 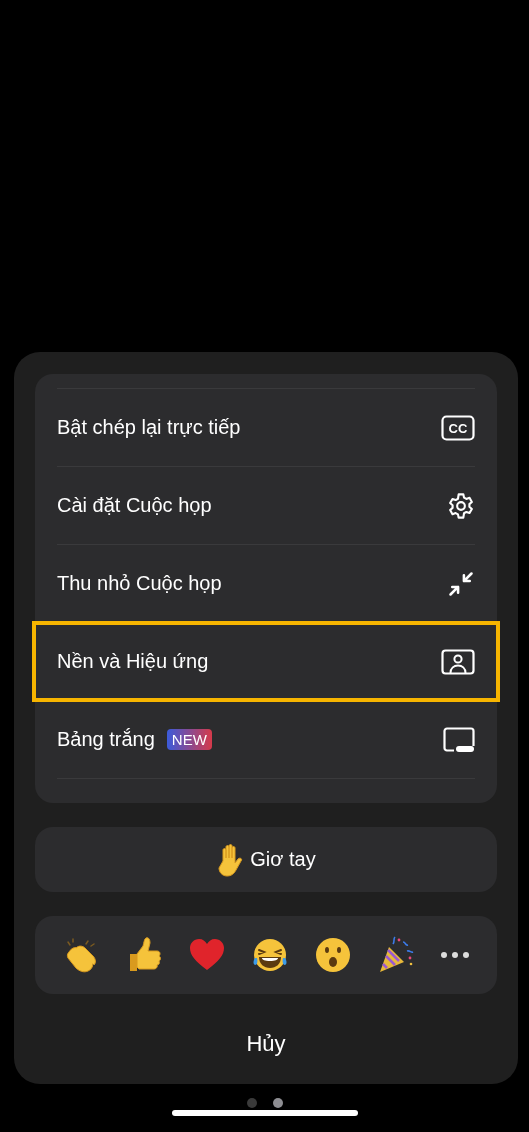 I want to click on menu-item: Bảng trắng NEW, so click(x=266, y=739).